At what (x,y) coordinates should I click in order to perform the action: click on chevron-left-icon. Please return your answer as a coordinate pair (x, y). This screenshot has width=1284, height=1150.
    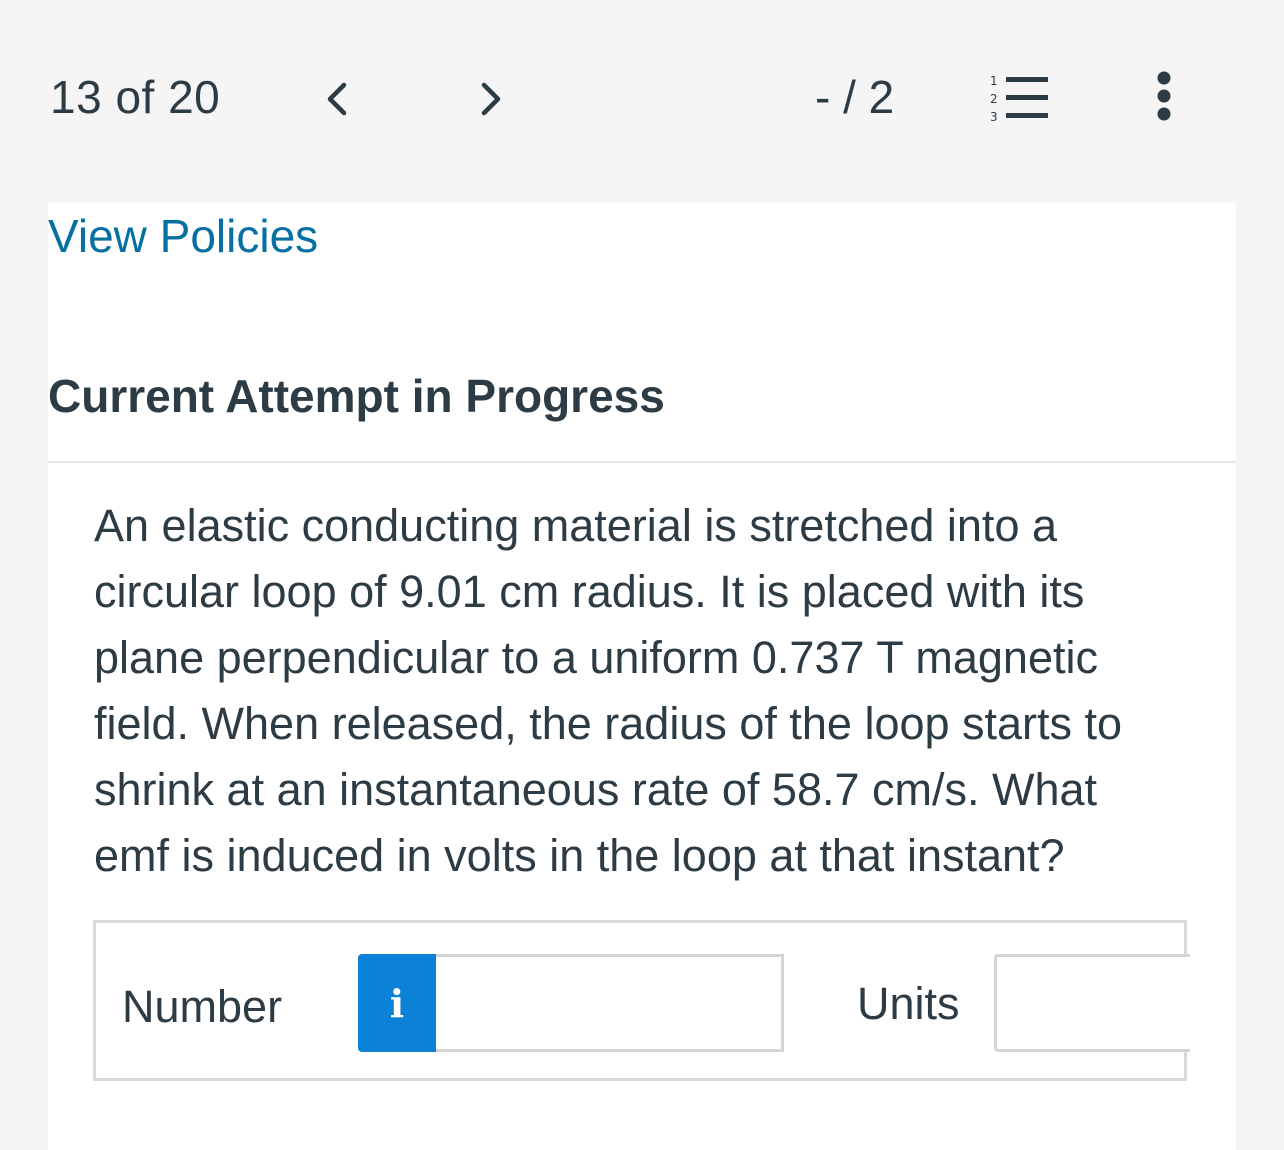
    Looking at the image, I should click on (337, 99).